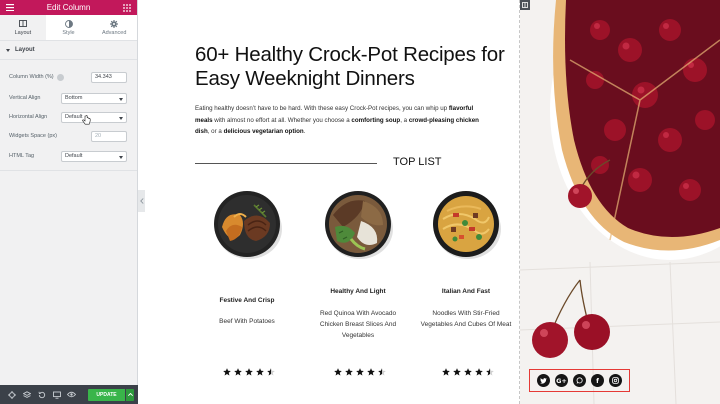 This screenshot has height=404, width=720. I want to click on card-description: Beef With Potatoes, so click(247, 321).